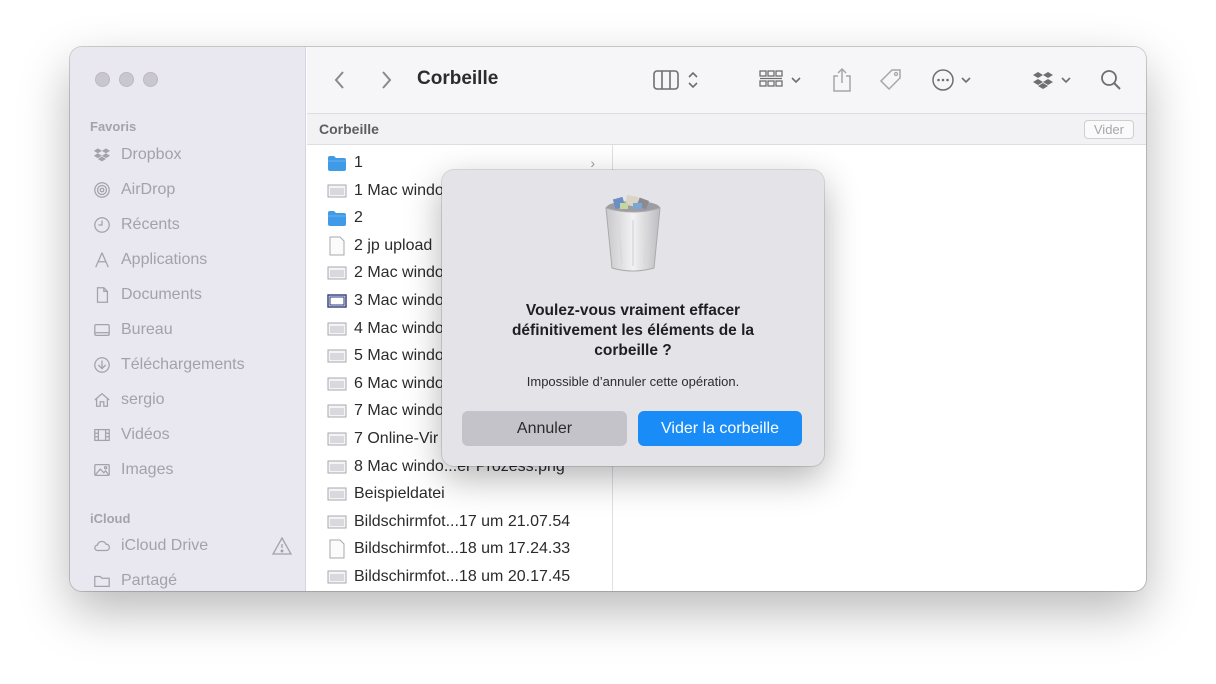 The image size is (1216, 684). I want to click on group-button, so click(782, 80).